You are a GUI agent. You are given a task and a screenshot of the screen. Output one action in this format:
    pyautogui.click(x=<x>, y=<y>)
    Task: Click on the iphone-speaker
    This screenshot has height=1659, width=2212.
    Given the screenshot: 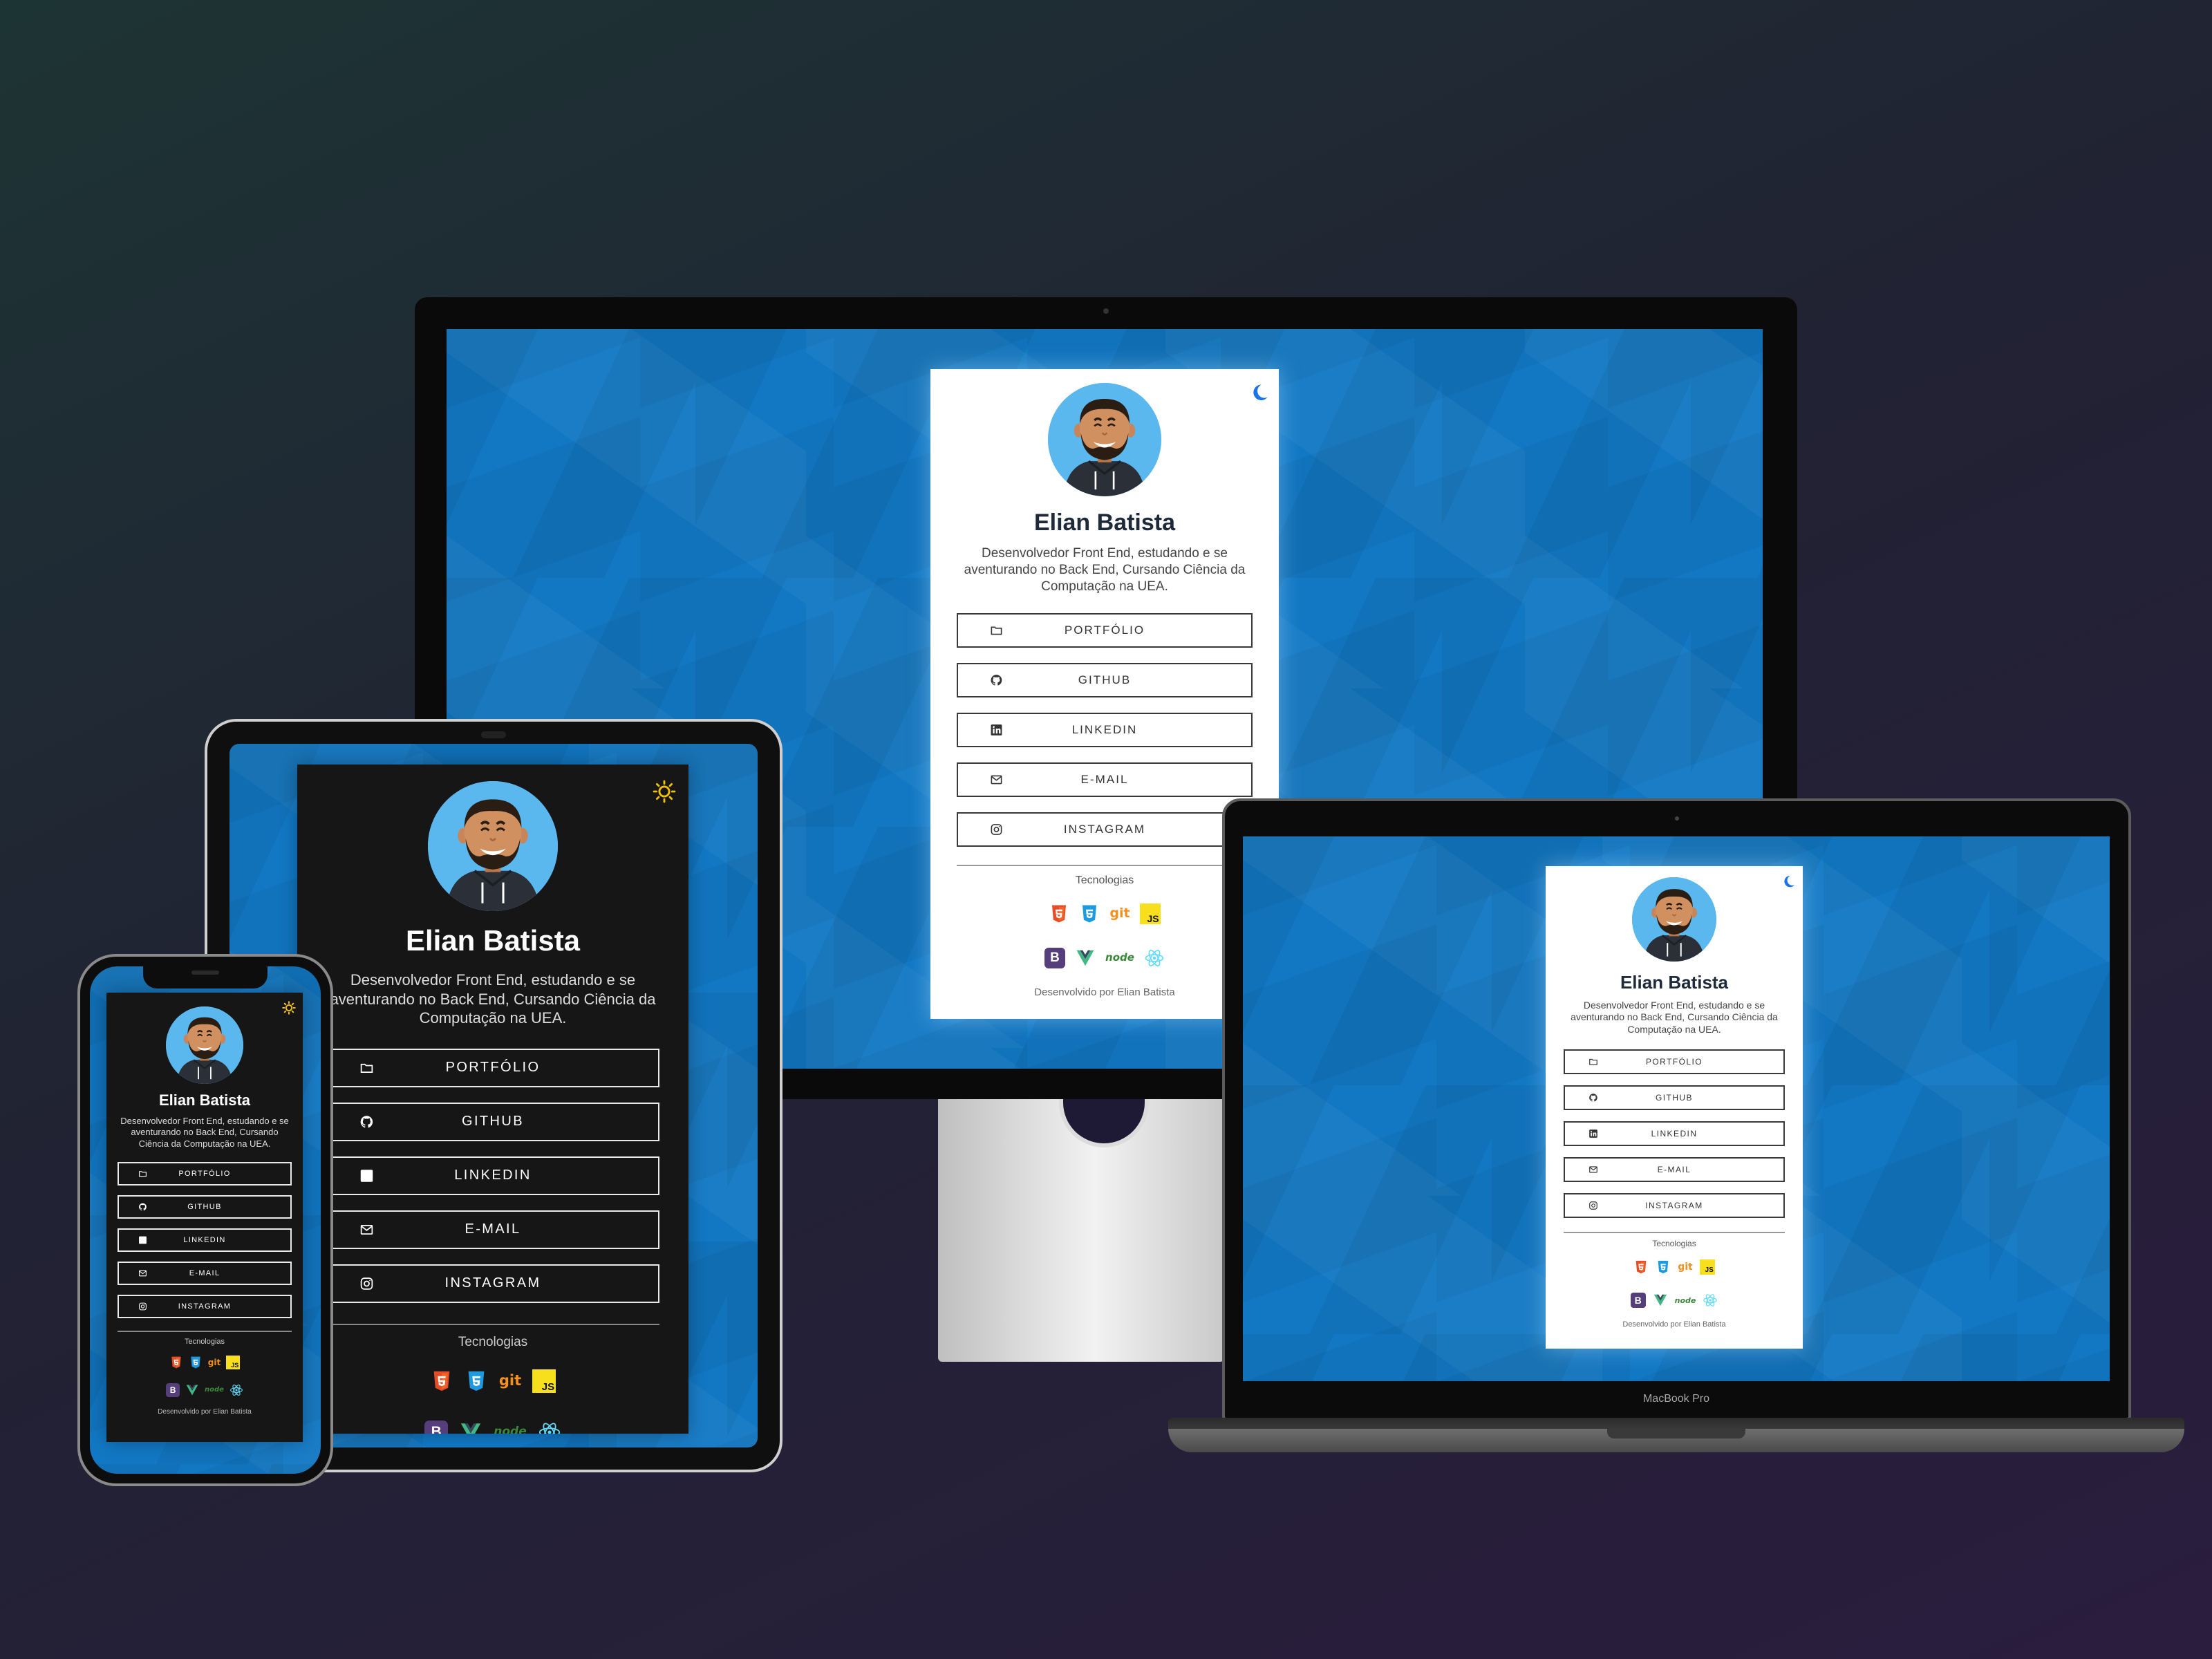 What is the action you would take?
    pyautogui.click(x=205, y=973)
    